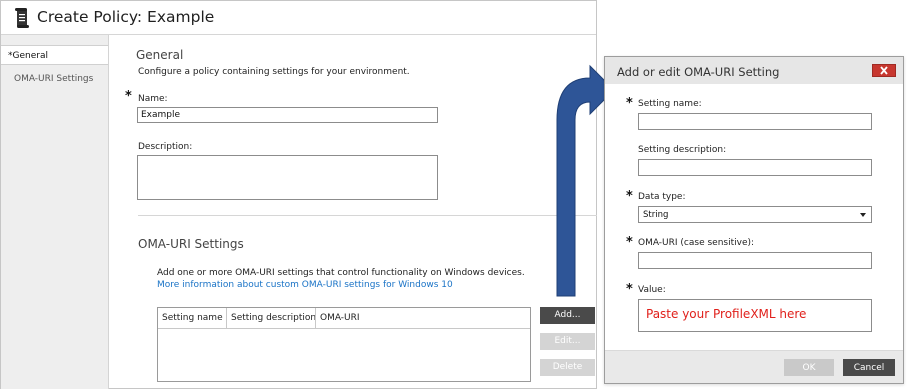  Describe the element at coordinates (809, 367) in the screenshot. I see `ok-button: OK` at that location.